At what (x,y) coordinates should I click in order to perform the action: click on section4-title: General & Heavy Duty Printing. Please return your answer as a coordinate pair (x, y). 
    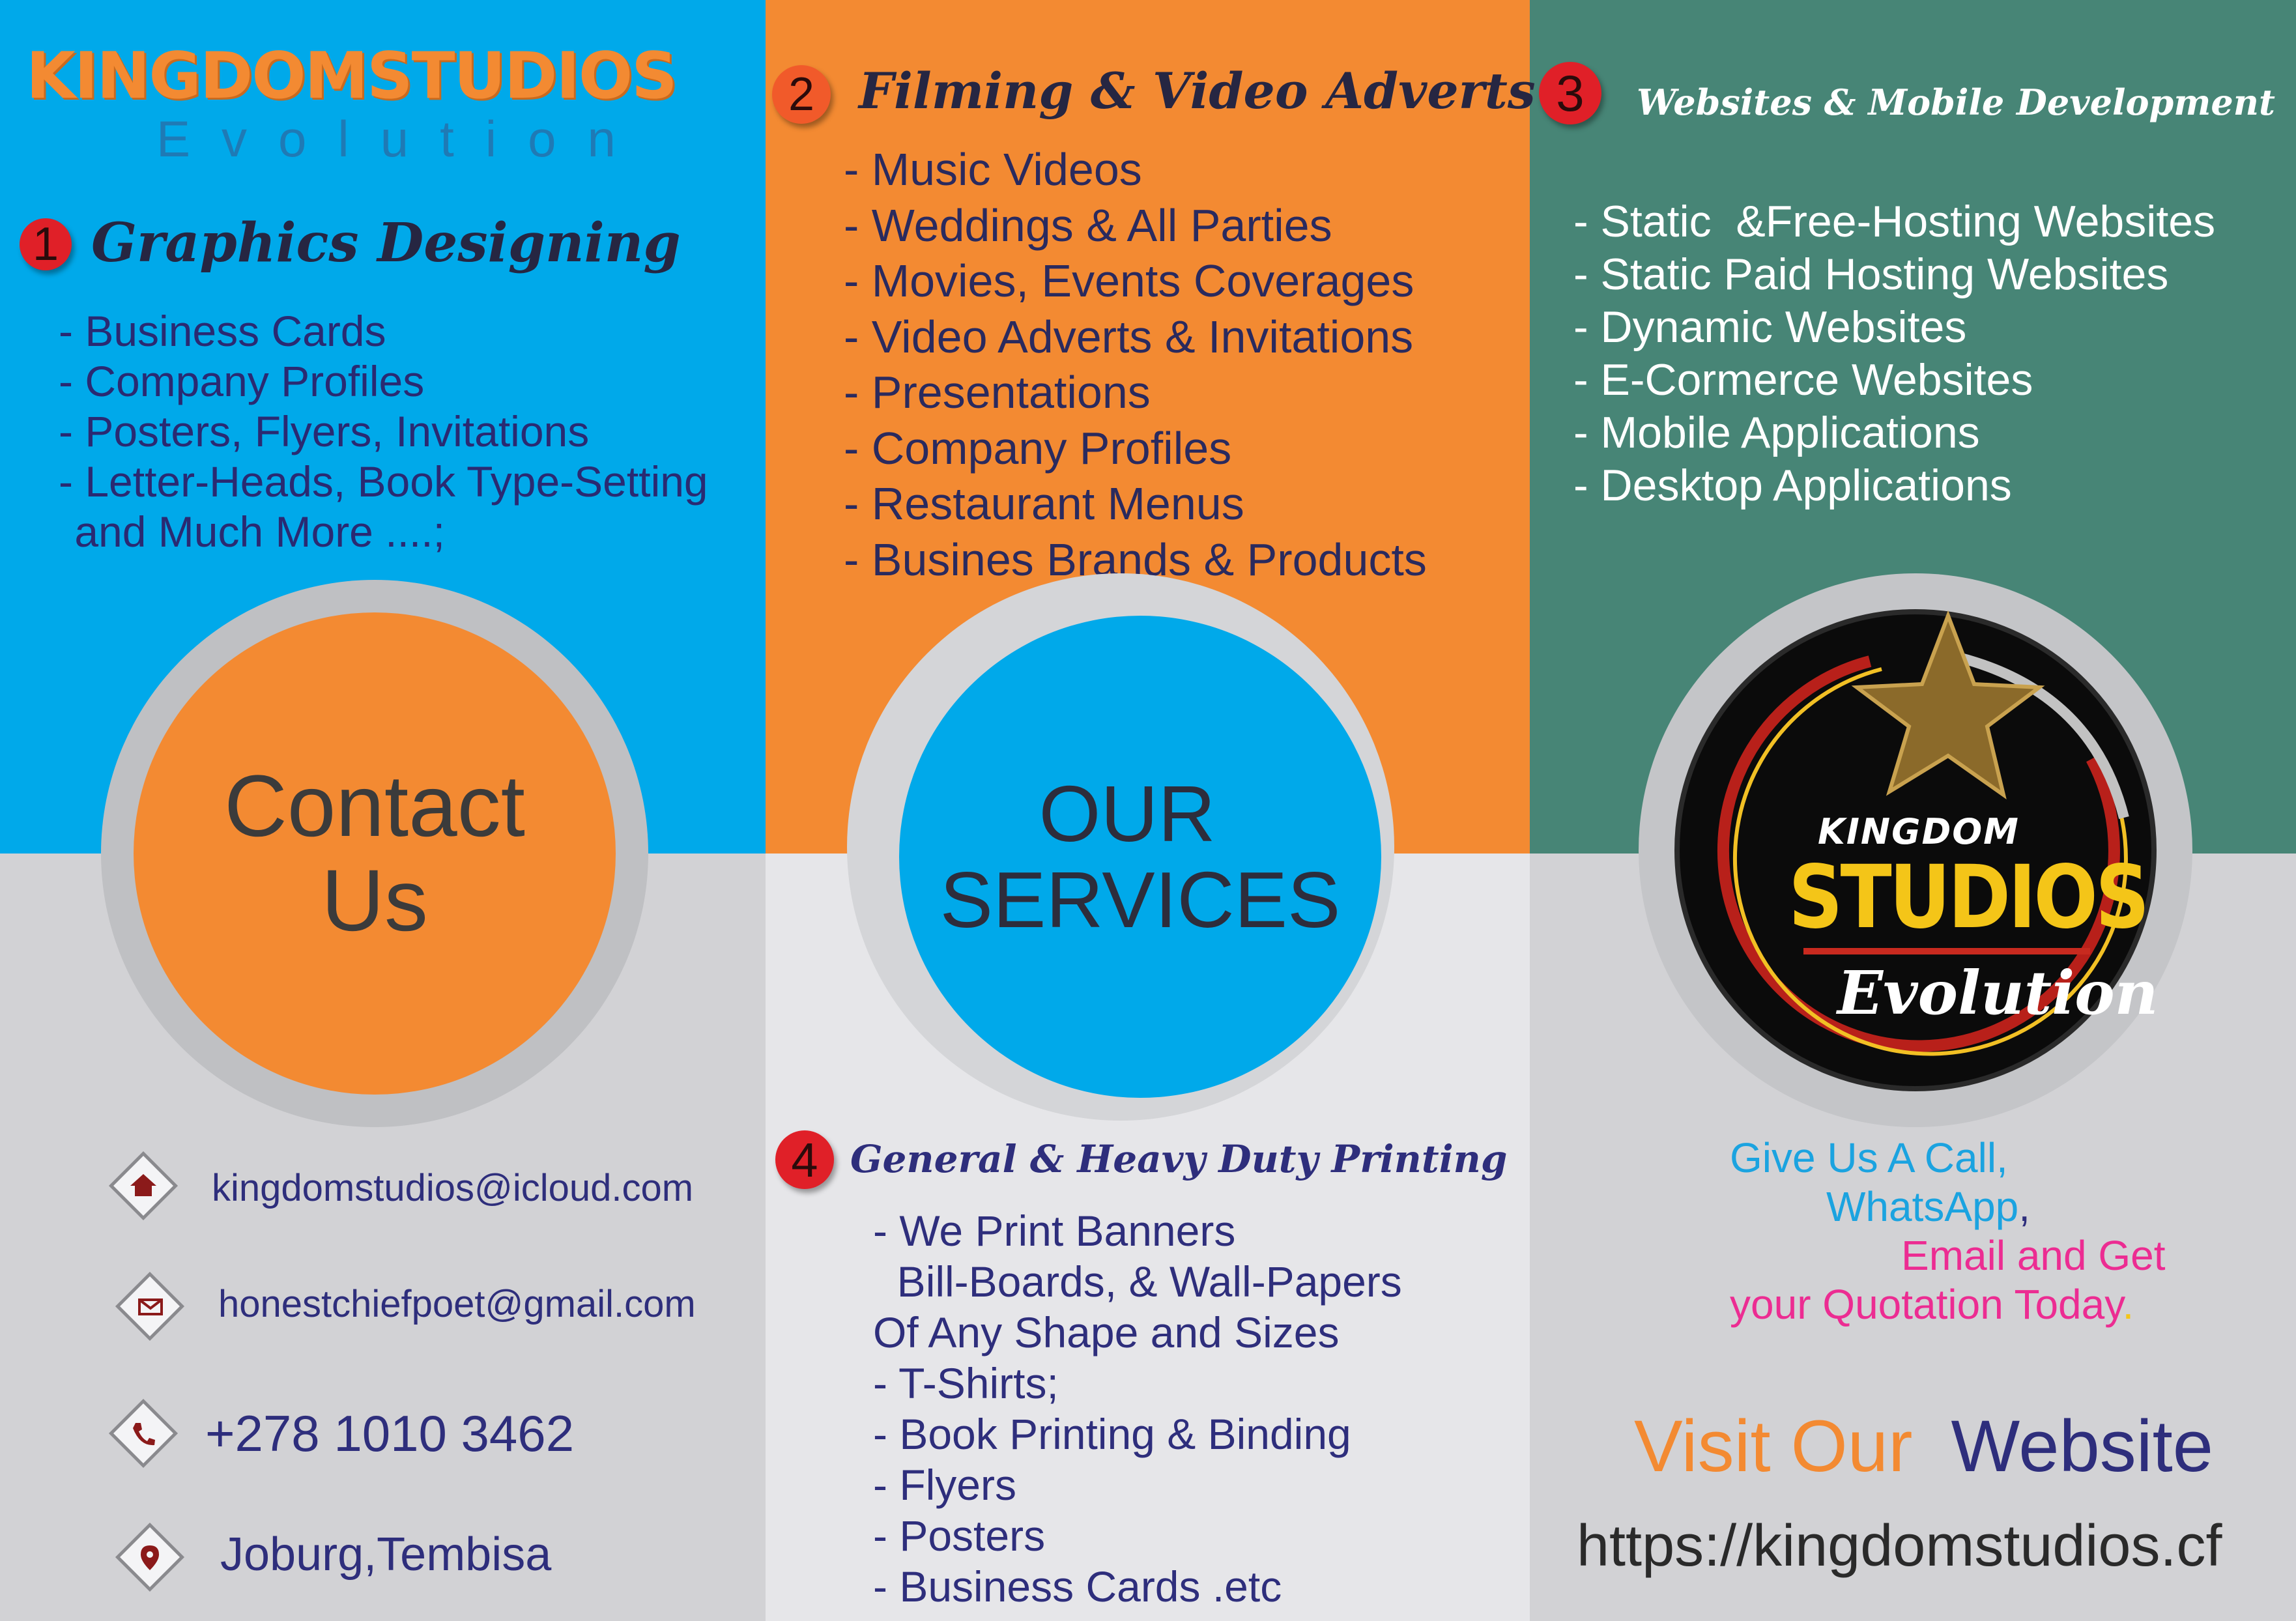
    Looking at the image, I should click on (1179, 1159).